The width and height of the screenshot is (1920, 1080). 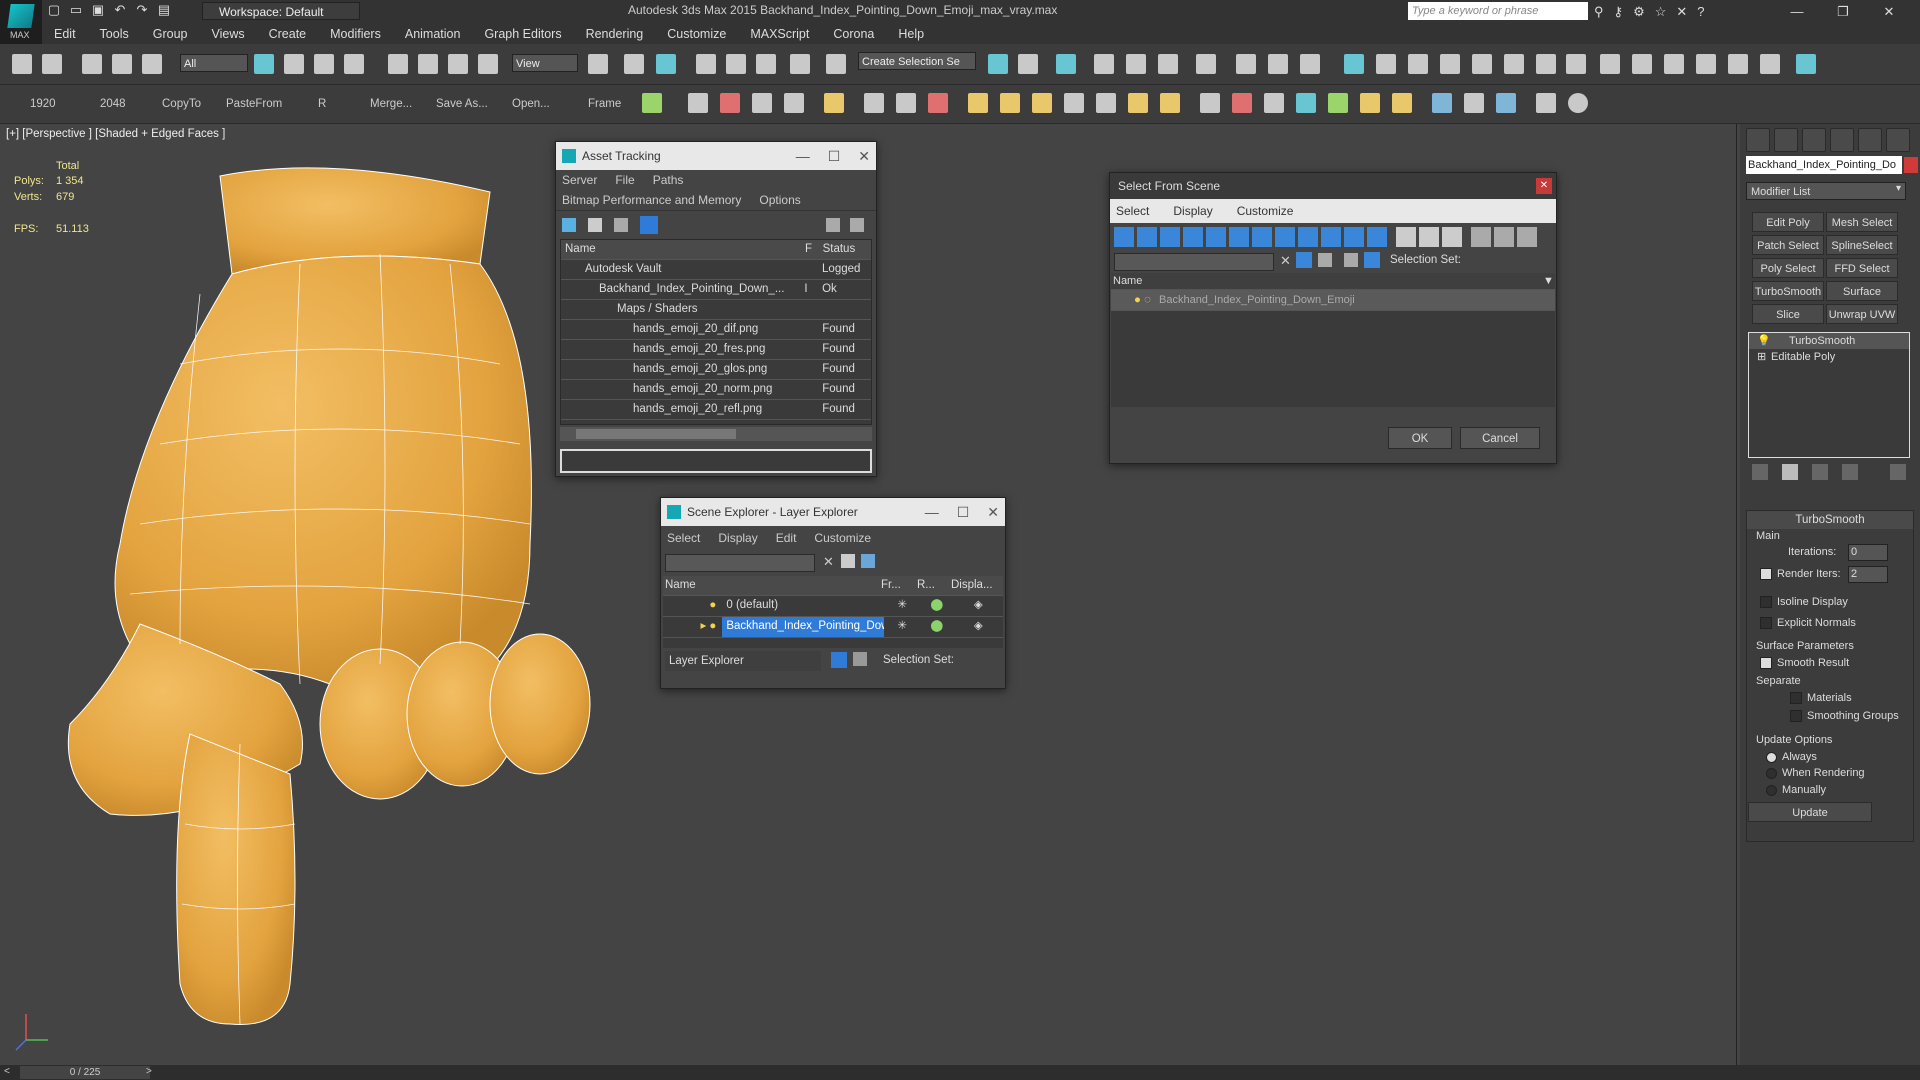 What do you see at coordinates (1870, 140) in the screenshot?
I see `display-tab-icon` at bounding box center [1870, 140].